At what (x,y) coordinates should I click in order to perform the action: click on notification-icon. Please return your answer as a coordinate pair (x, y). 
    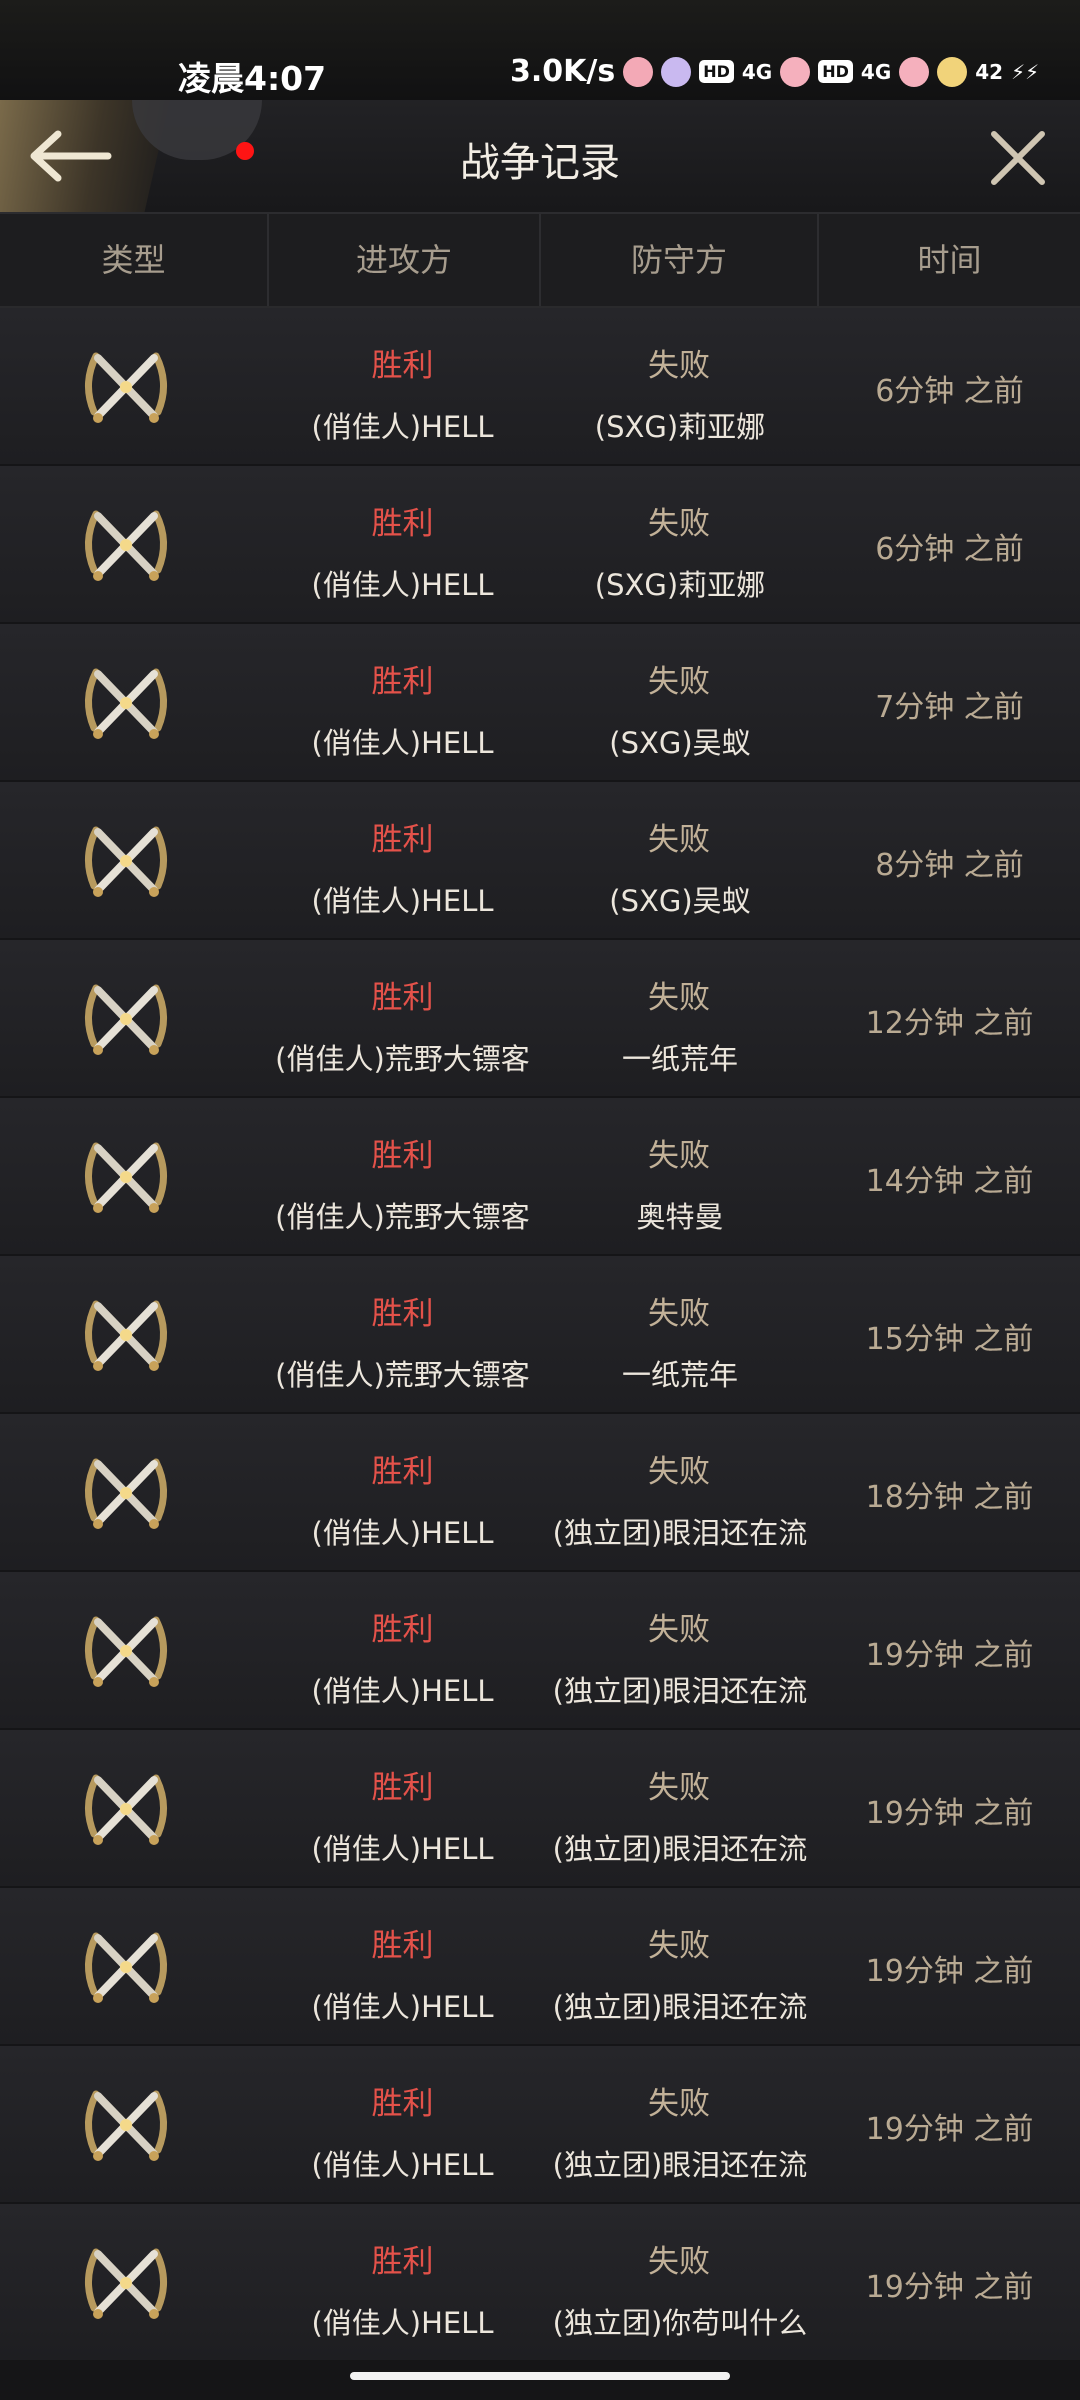
    Looking at the image, I should click on (638, 71).